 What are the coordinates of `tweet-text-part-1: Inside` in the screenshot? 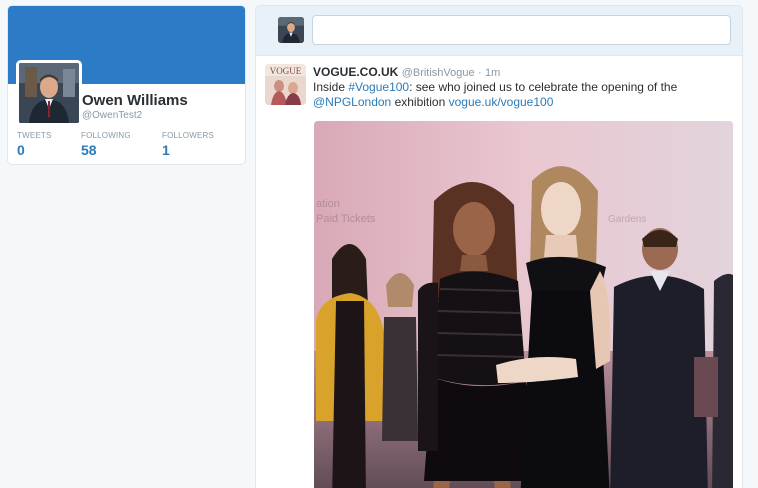 It's located at (331, 87).